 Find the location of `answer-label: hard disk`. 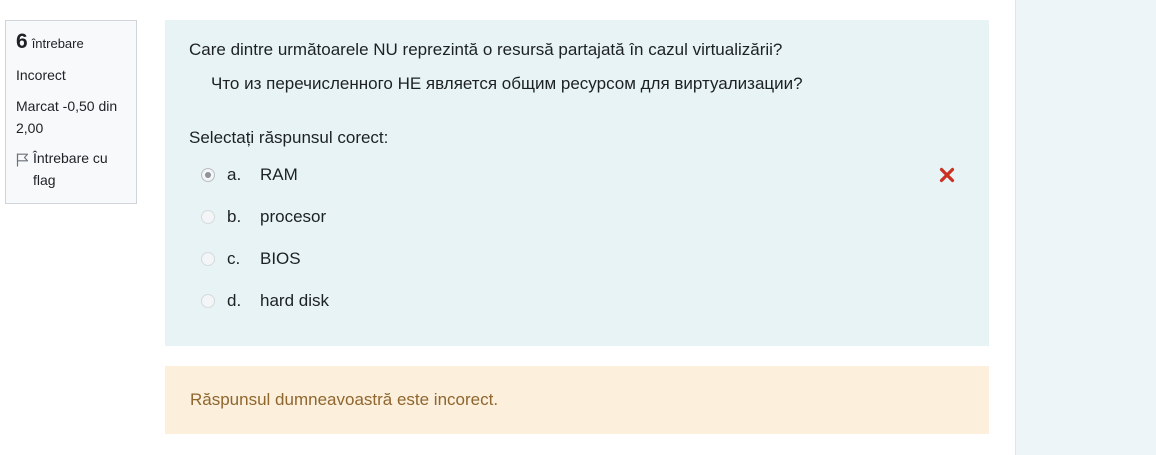

answer-label: hard disk is located at coordinates (294, 300).